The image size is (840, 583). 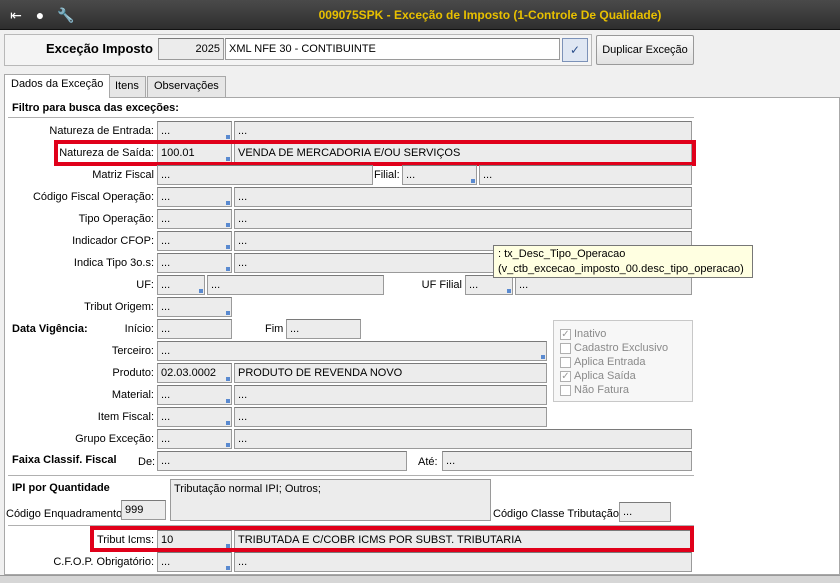 What do you see at coordinates (375, 153) in the screenshot?
I see `highlight-natureza-saida` at bounding box center [375, 153].